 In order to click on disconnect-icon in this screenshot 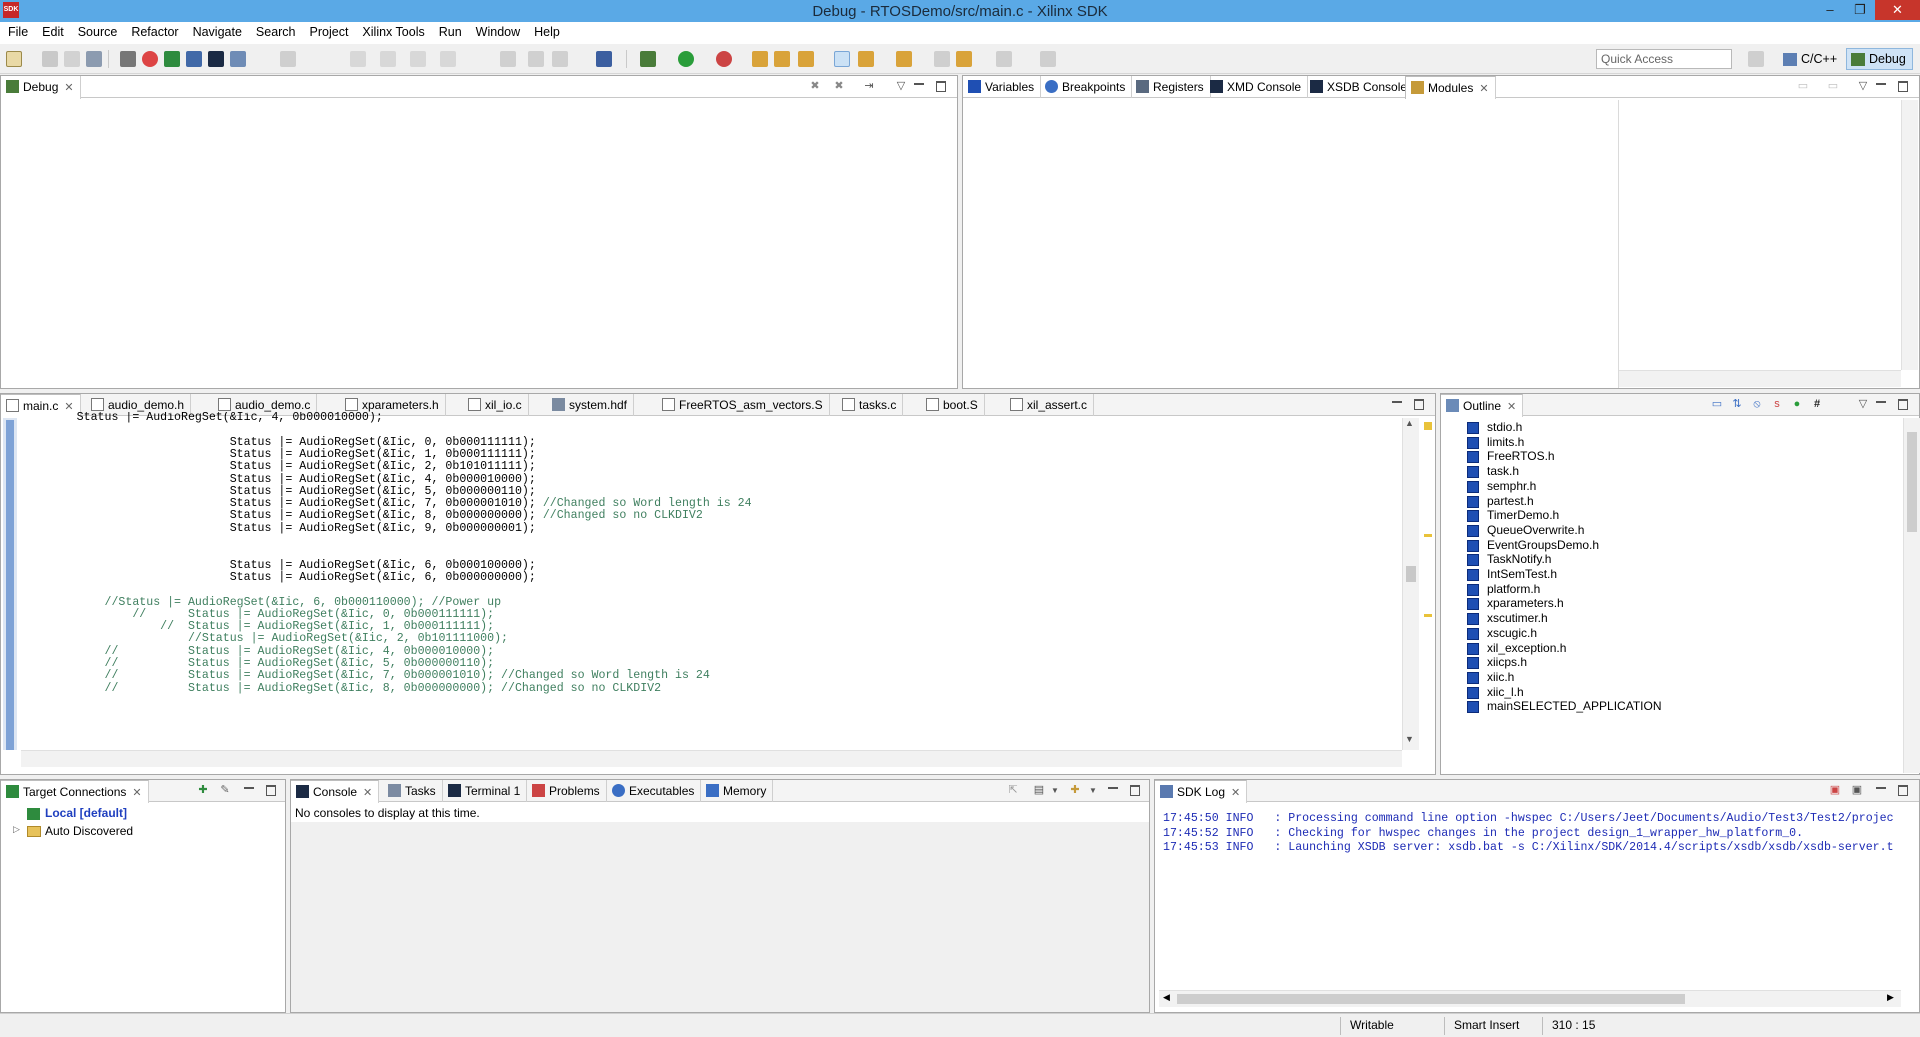, I will do `click(604, 59)`.